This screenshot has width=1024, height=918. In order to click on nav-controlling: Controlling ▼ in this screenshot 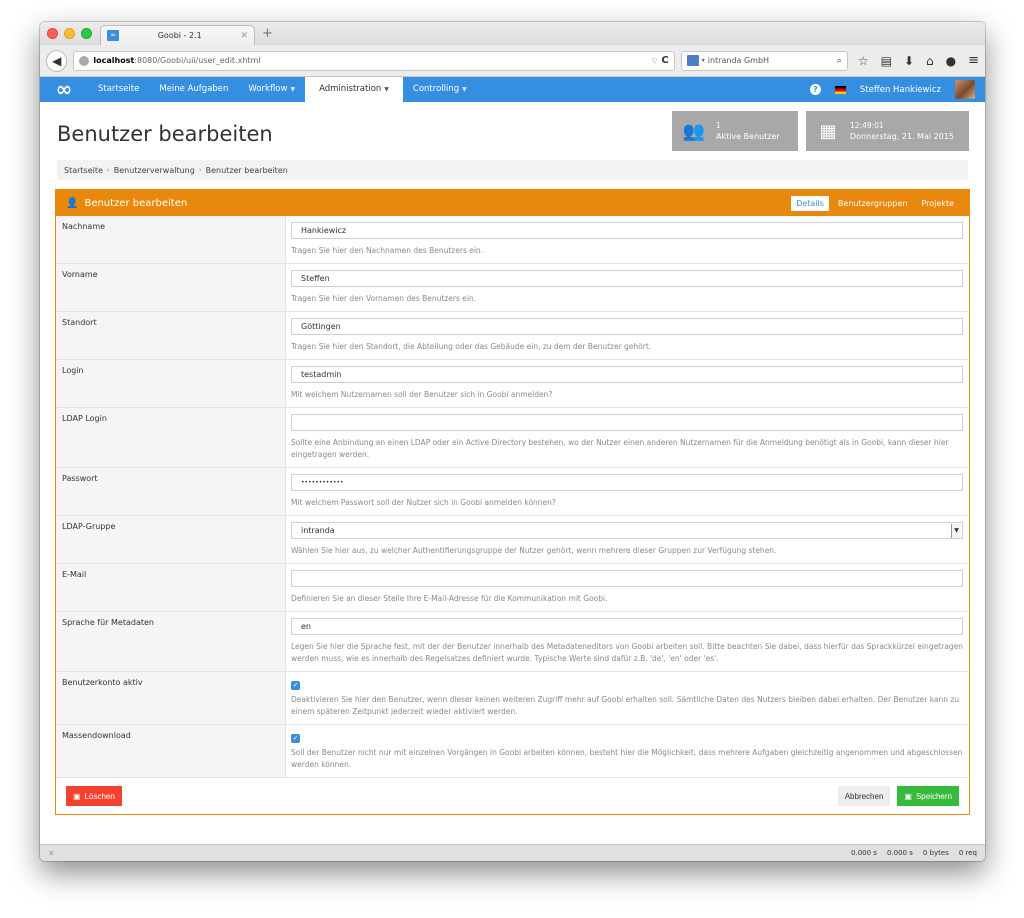, I will do `click(440, 89)`.